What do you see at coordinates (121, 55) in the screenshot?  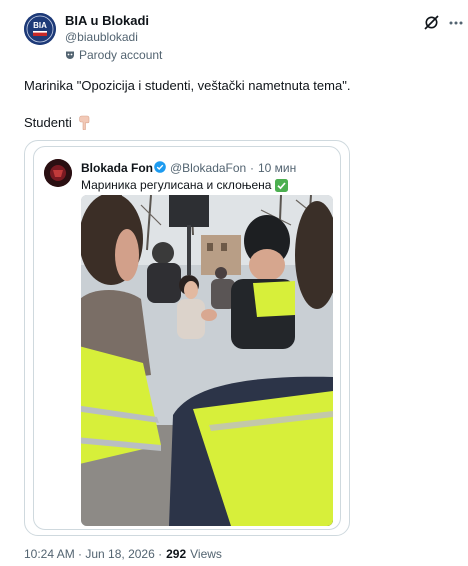 I see `parody-label-text: Parody account` at bounding box center [121, 55].